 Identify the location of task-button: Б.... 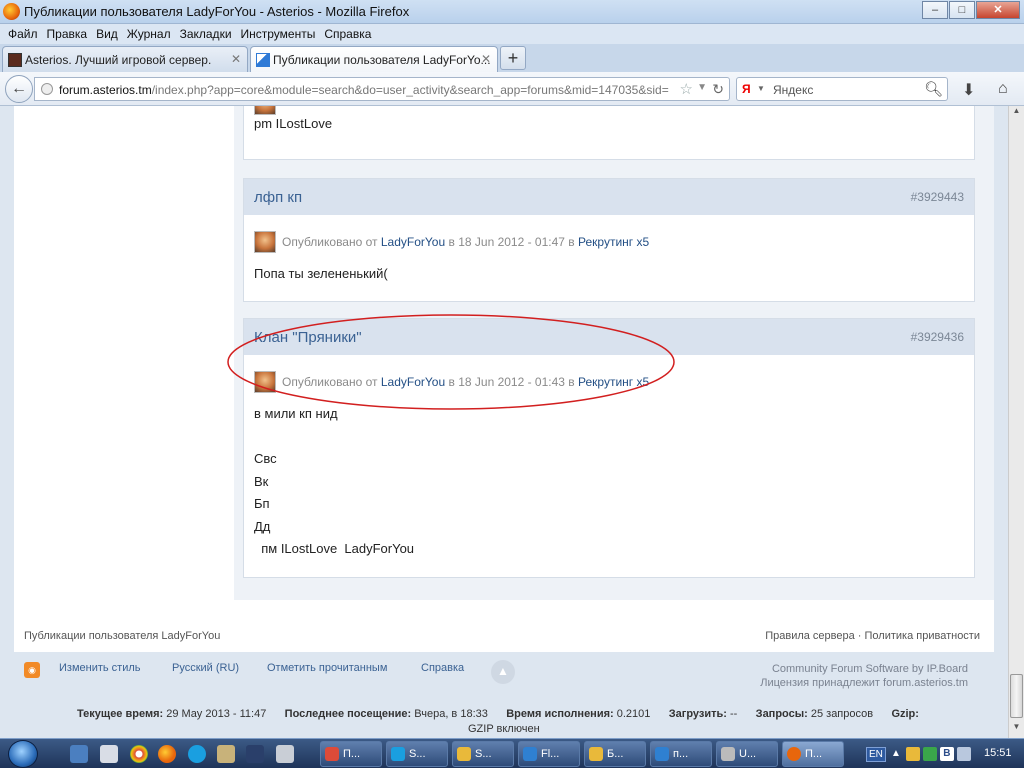
(615, 754).